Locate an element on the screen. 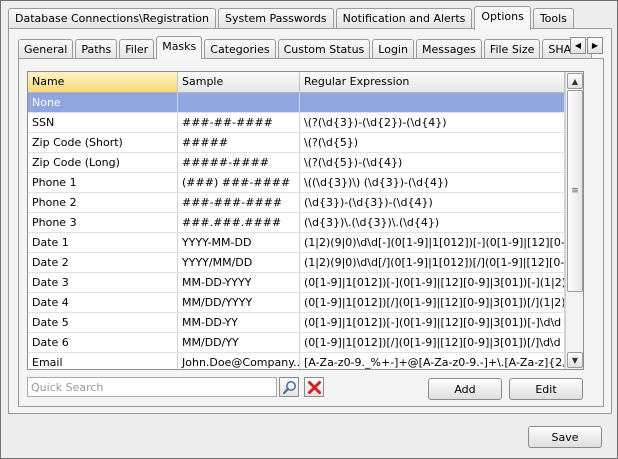 This screenshot has width=618, height=459. clear-search-button is located at coordinates (314, 387).